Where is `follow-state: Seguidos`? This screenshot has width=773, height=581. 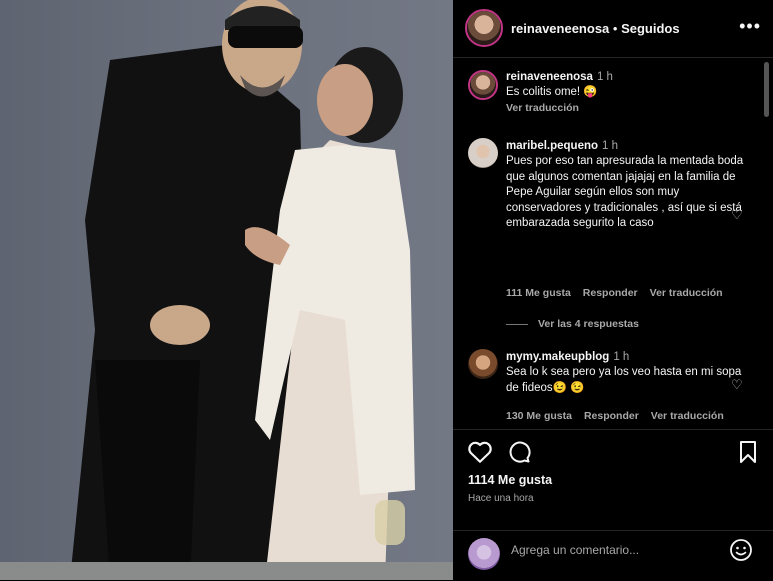 follow-state: Seguidos is located at coordinates (650, 28).